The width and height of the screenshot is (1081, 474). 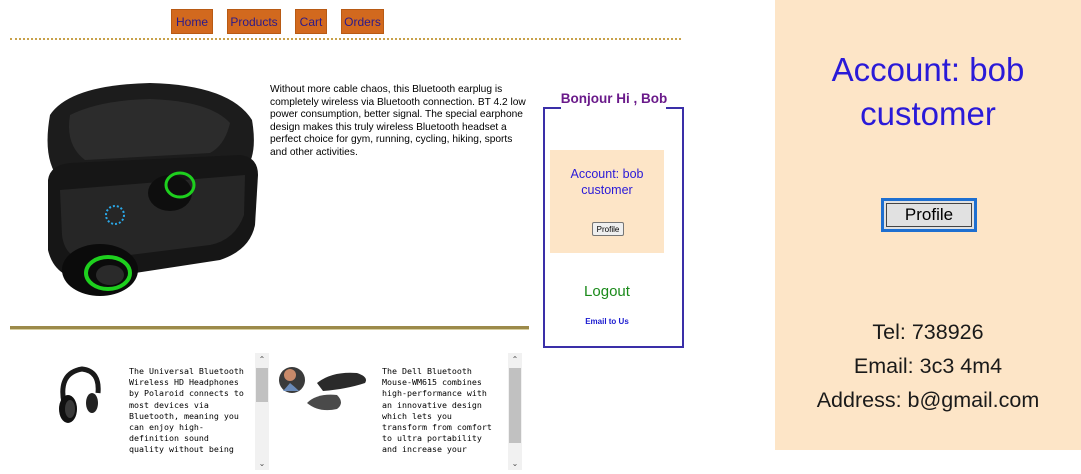 What do you see at coordinates (269, 328) in the screenshot?
I see `middle-divider` at bounding box center [269, 328].